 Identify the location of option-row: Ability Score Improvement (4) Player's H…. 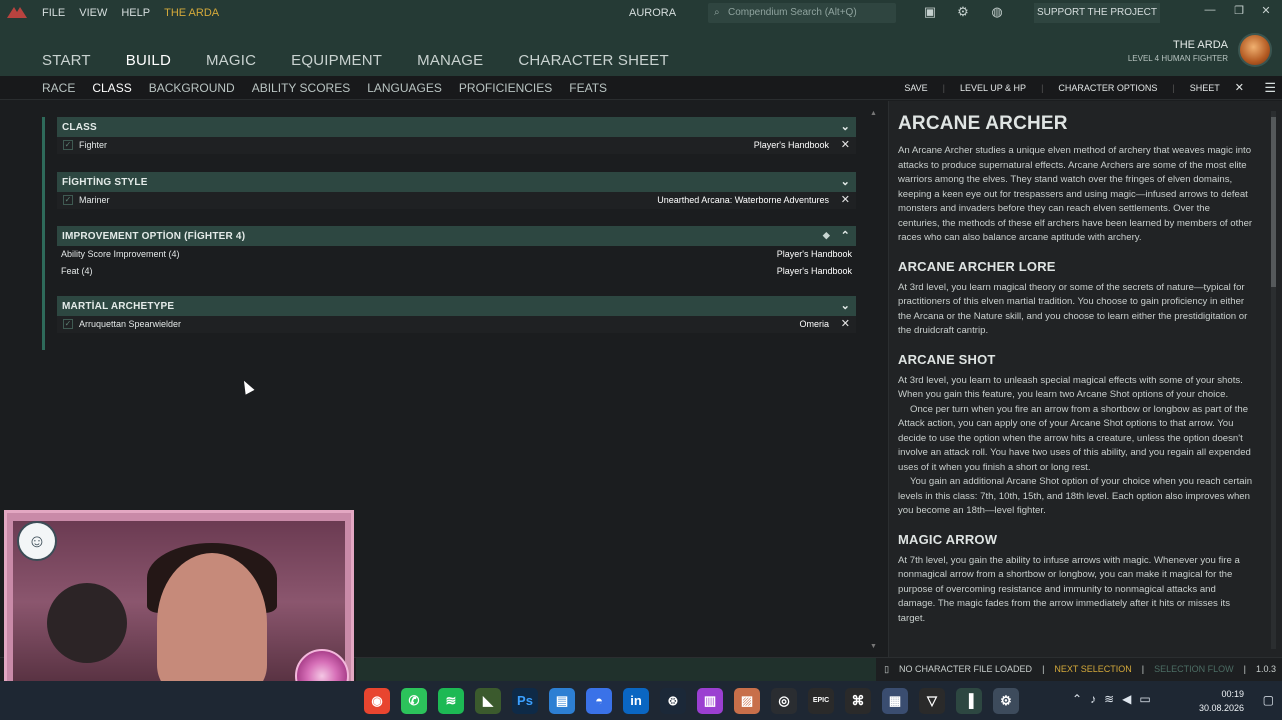
(456, 254).